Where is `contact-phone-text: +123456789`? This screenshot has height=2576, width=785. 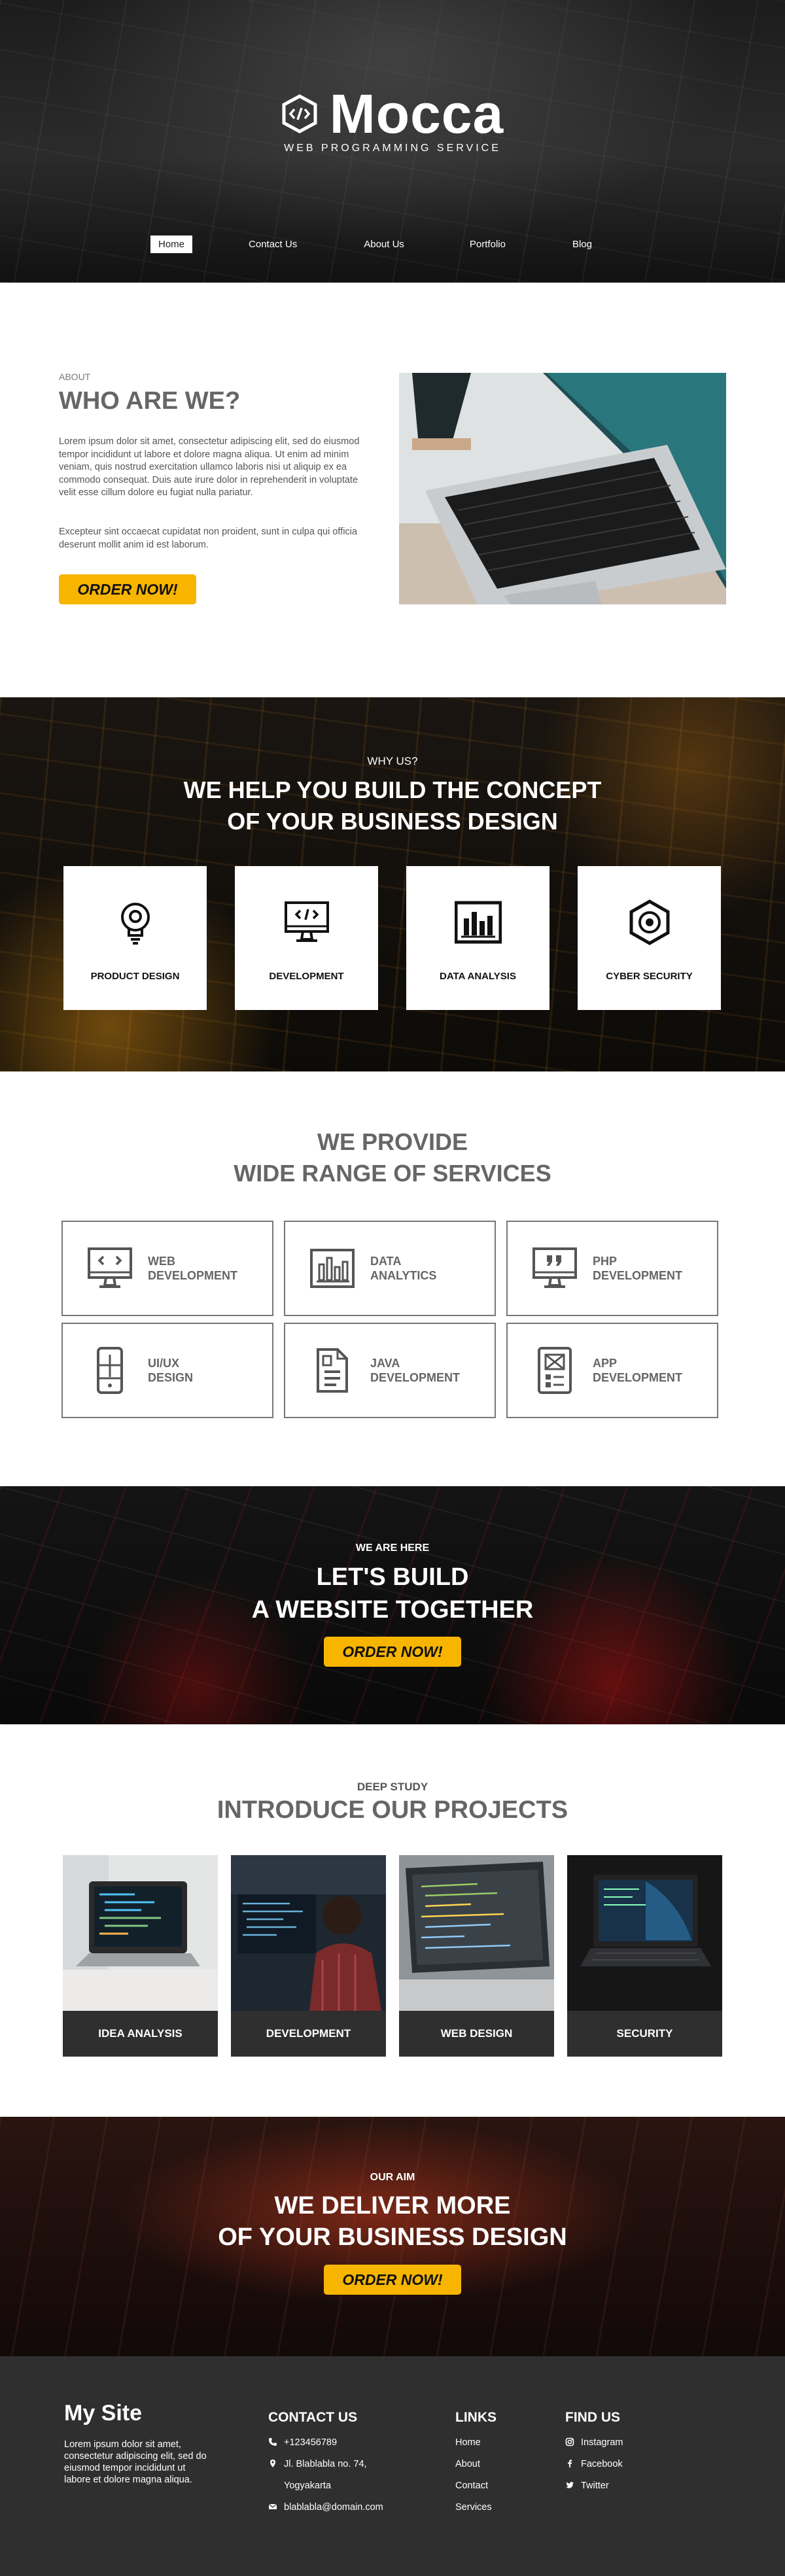
contact-phone-text: +123456789 is located at coordinates (311, 2442).